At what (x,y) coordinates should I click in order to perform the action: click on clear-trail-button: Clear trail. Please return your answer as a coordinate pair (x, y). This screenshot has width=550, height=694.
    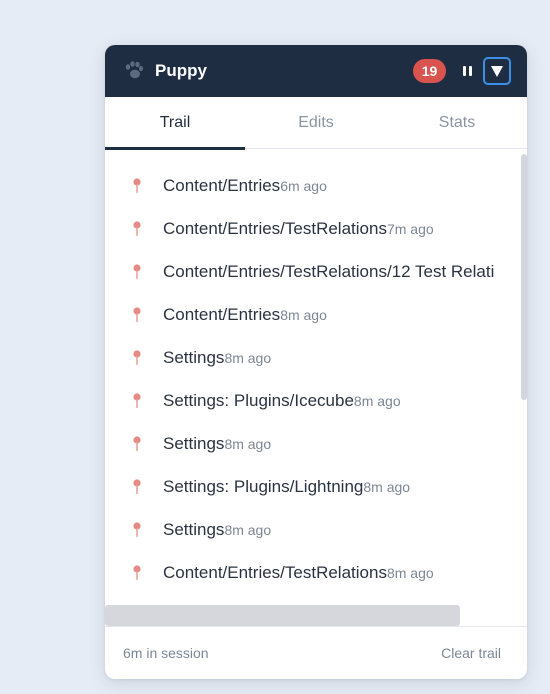
    Looking at the image, I should click on (471, 653).